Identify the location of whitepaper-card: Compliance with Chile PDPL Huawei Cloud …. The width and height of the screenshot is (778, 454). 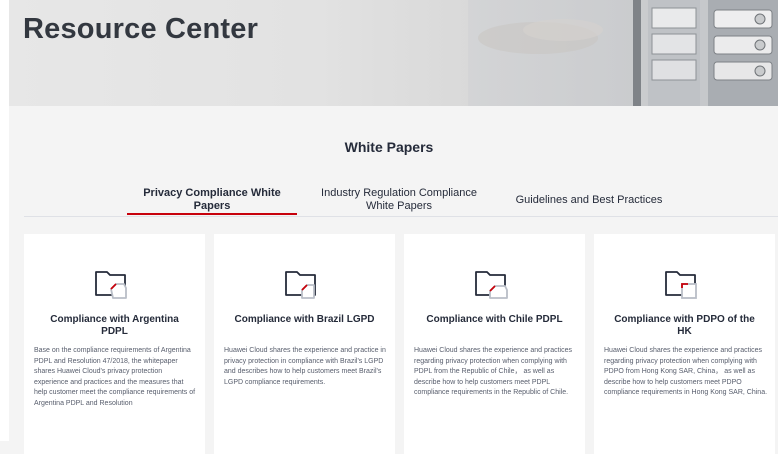
(494, 344).